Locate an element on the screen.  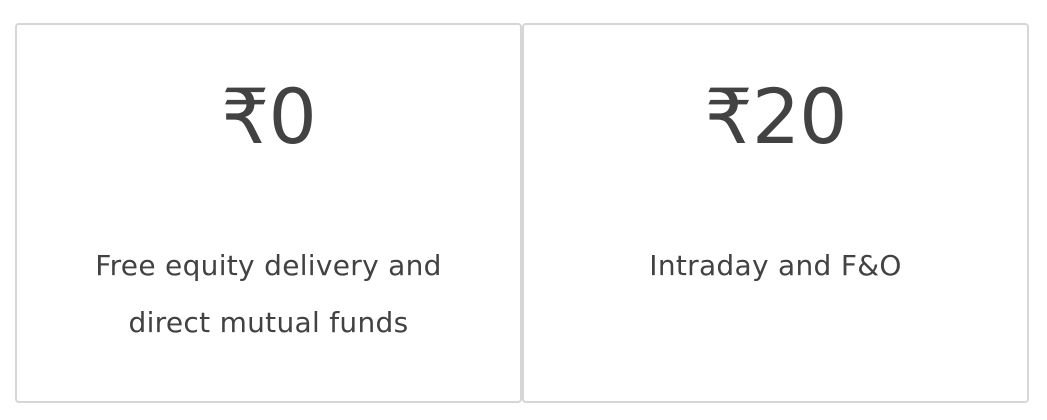
price-amount: ₹0 is located at coordinates (269, 116).